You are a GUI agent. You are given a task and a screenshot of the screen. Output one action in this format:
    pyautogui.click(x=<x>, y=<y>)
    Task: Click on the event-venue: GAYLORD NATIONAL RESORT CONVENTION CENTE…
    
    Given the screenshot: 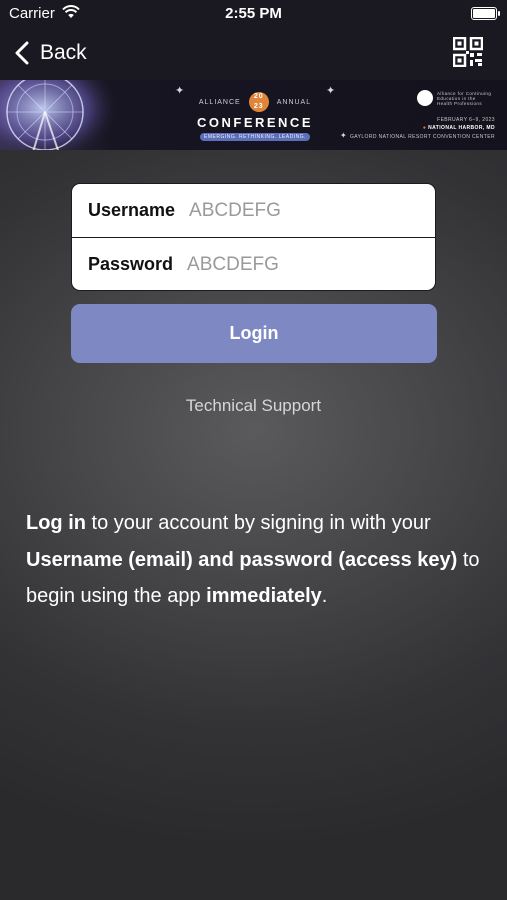 What is the action you would take?
    pyautogui.click(x=422, y=137)
    